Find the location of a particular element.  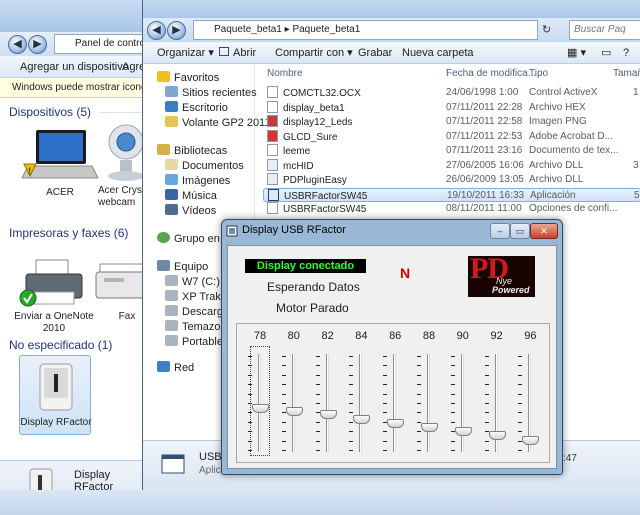

help-icon: ? is located at coordinates (626, 53).